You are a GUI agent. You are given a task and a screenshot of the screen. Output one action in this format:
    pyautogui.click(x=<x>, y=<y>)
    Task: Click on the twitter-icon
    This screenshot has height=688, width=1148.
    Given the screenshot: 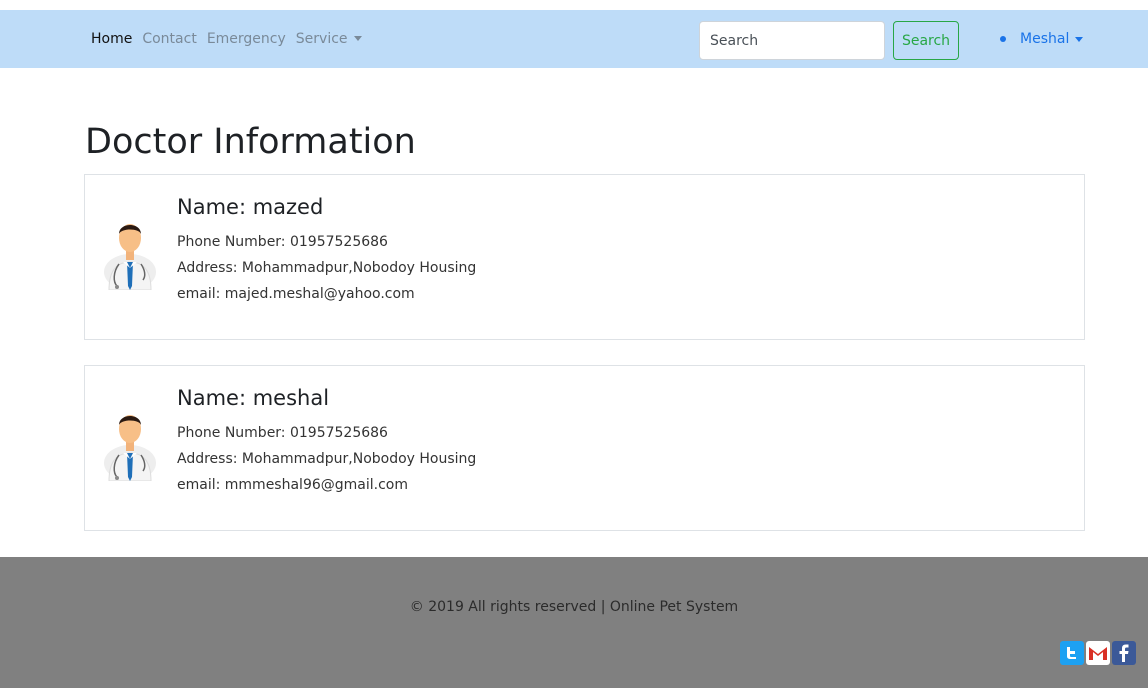 What is the action you would take?
    pyautogui.click(x=1072, y=653)
    